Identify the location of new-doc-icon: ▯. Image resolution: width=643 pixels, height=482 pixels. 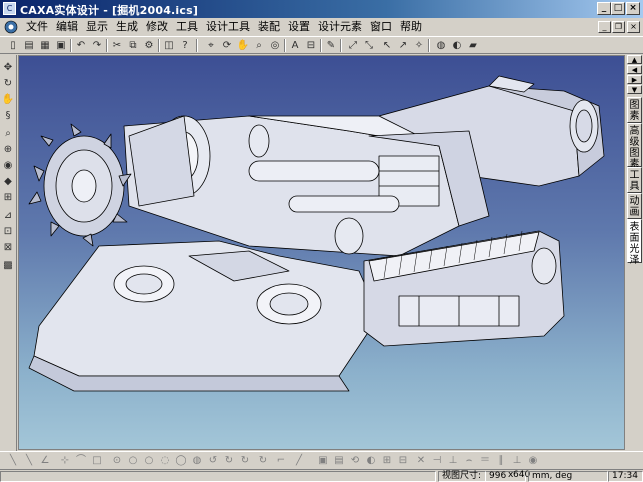
(13, 45).